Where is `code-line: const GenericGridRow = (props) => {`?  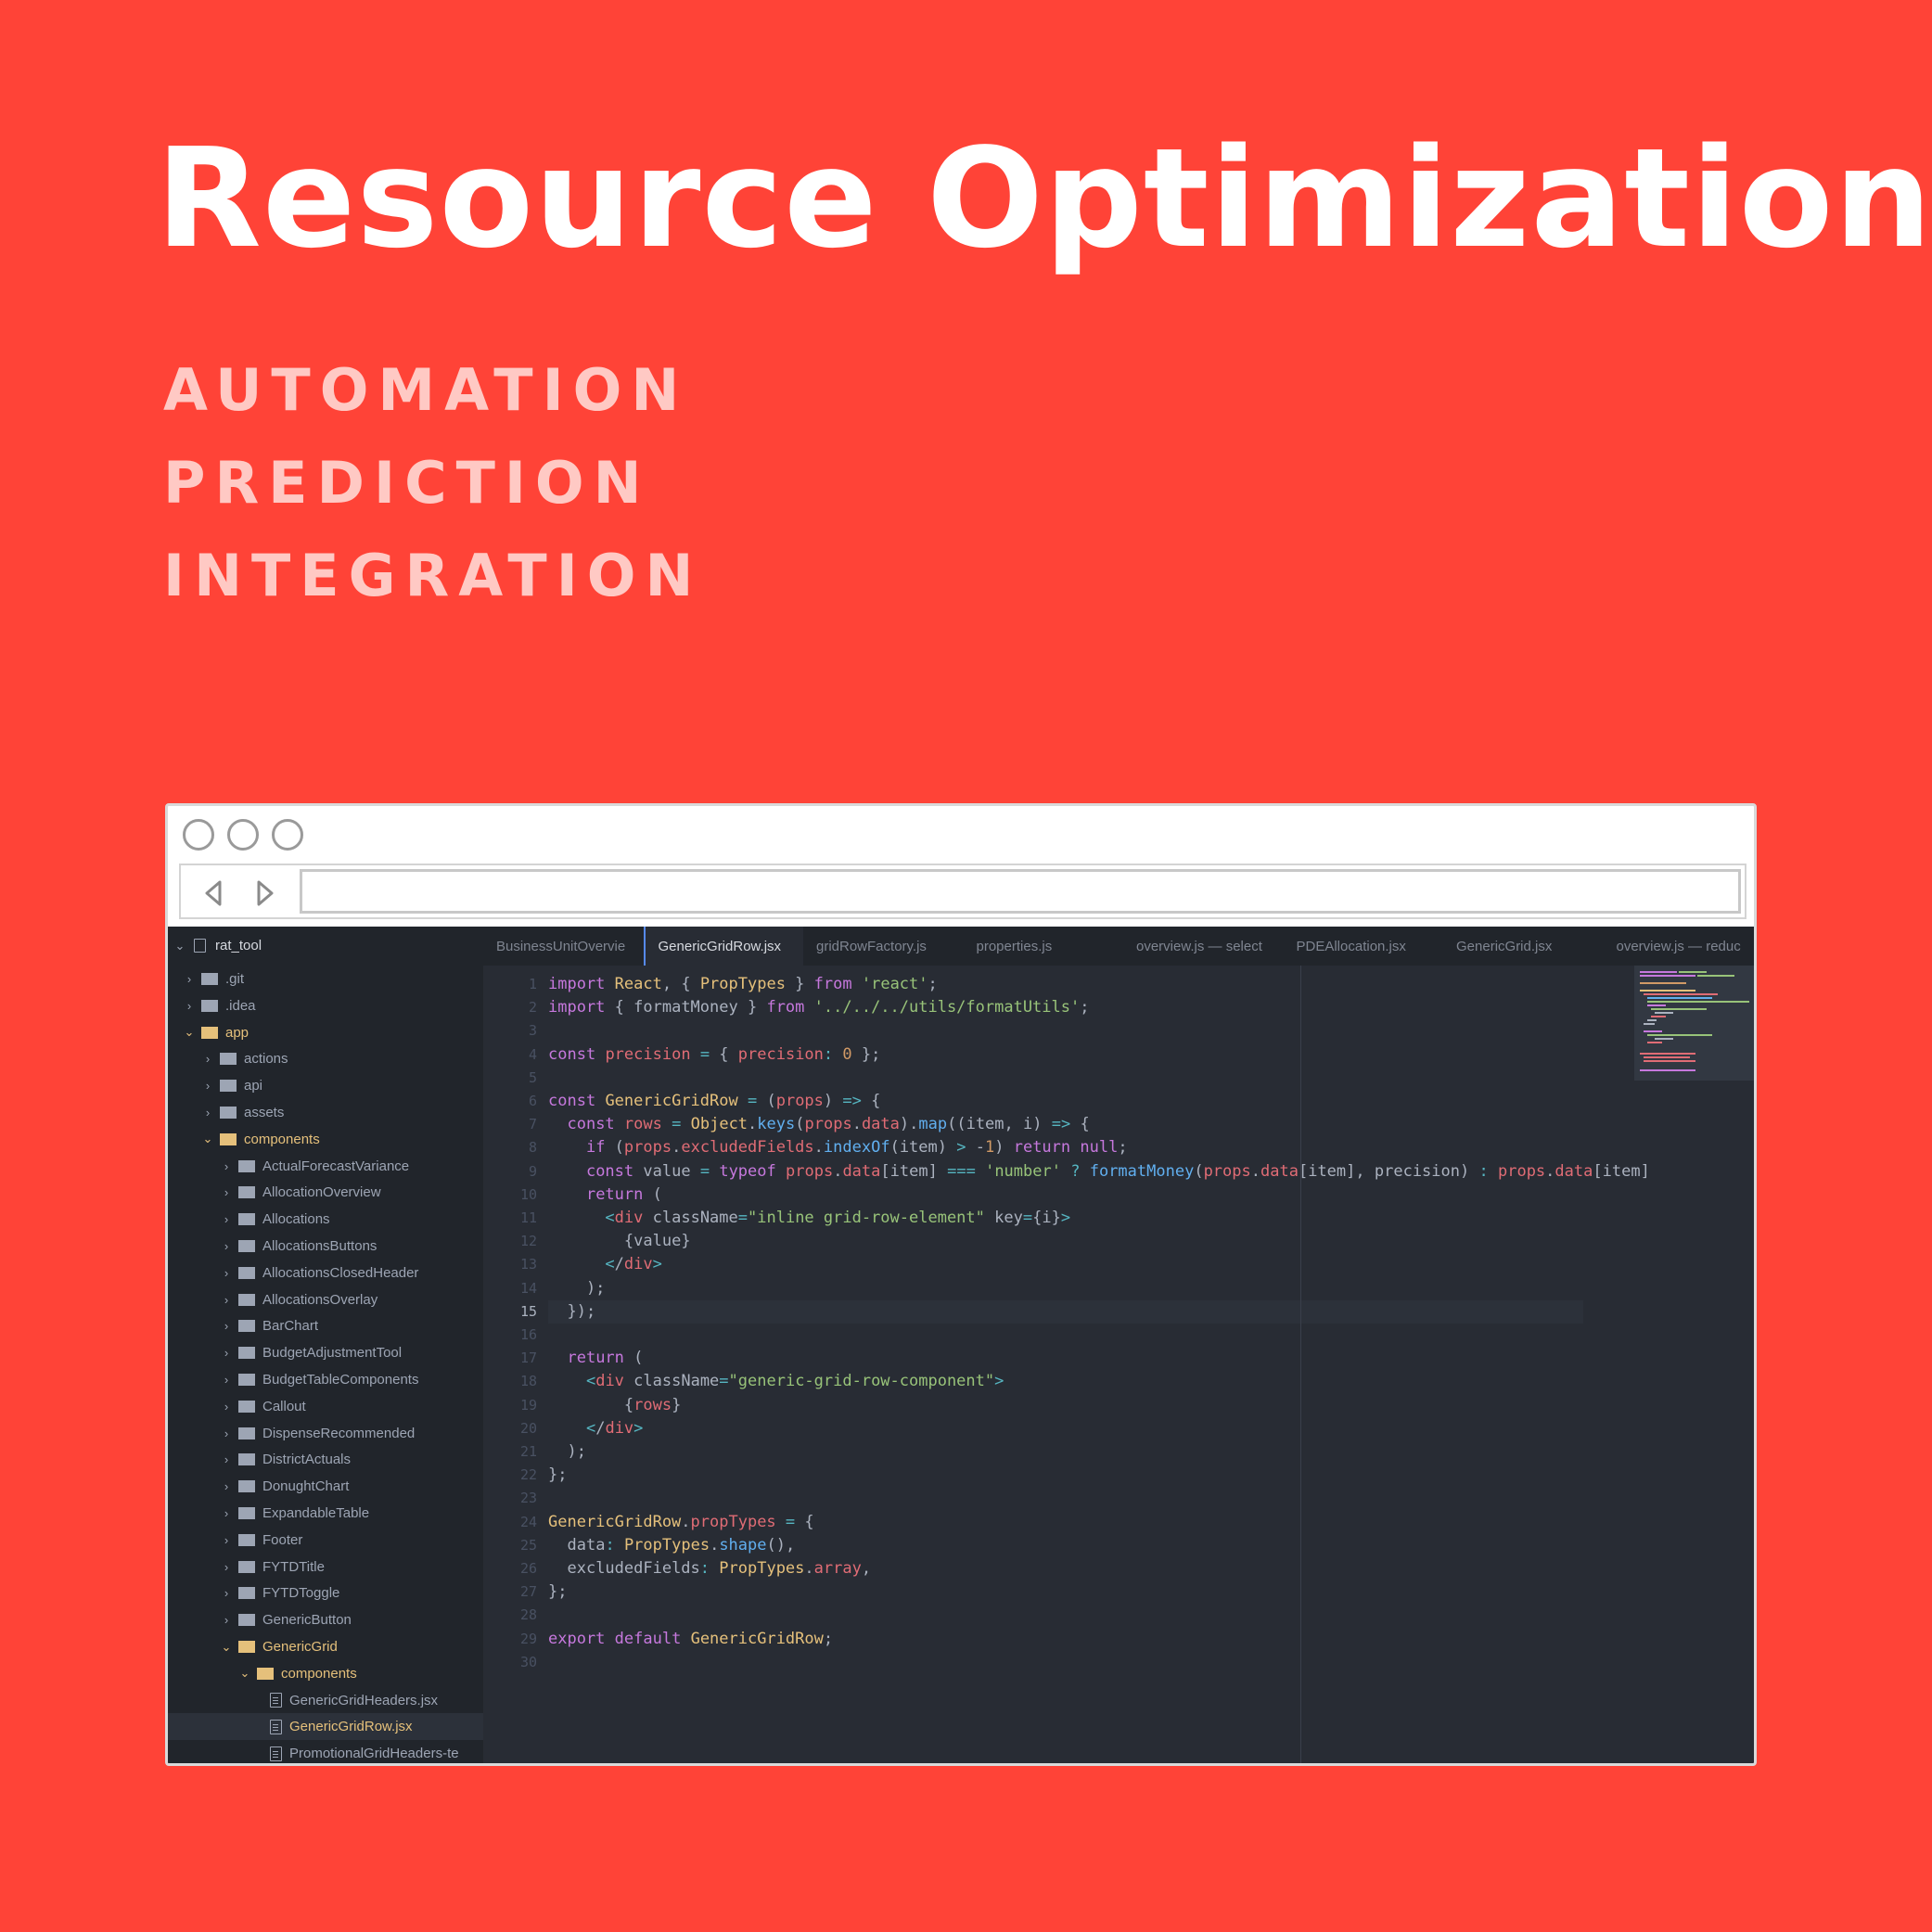
code-line: const GenericGridRow = (props) => { is located at coordinates (714, 1101).